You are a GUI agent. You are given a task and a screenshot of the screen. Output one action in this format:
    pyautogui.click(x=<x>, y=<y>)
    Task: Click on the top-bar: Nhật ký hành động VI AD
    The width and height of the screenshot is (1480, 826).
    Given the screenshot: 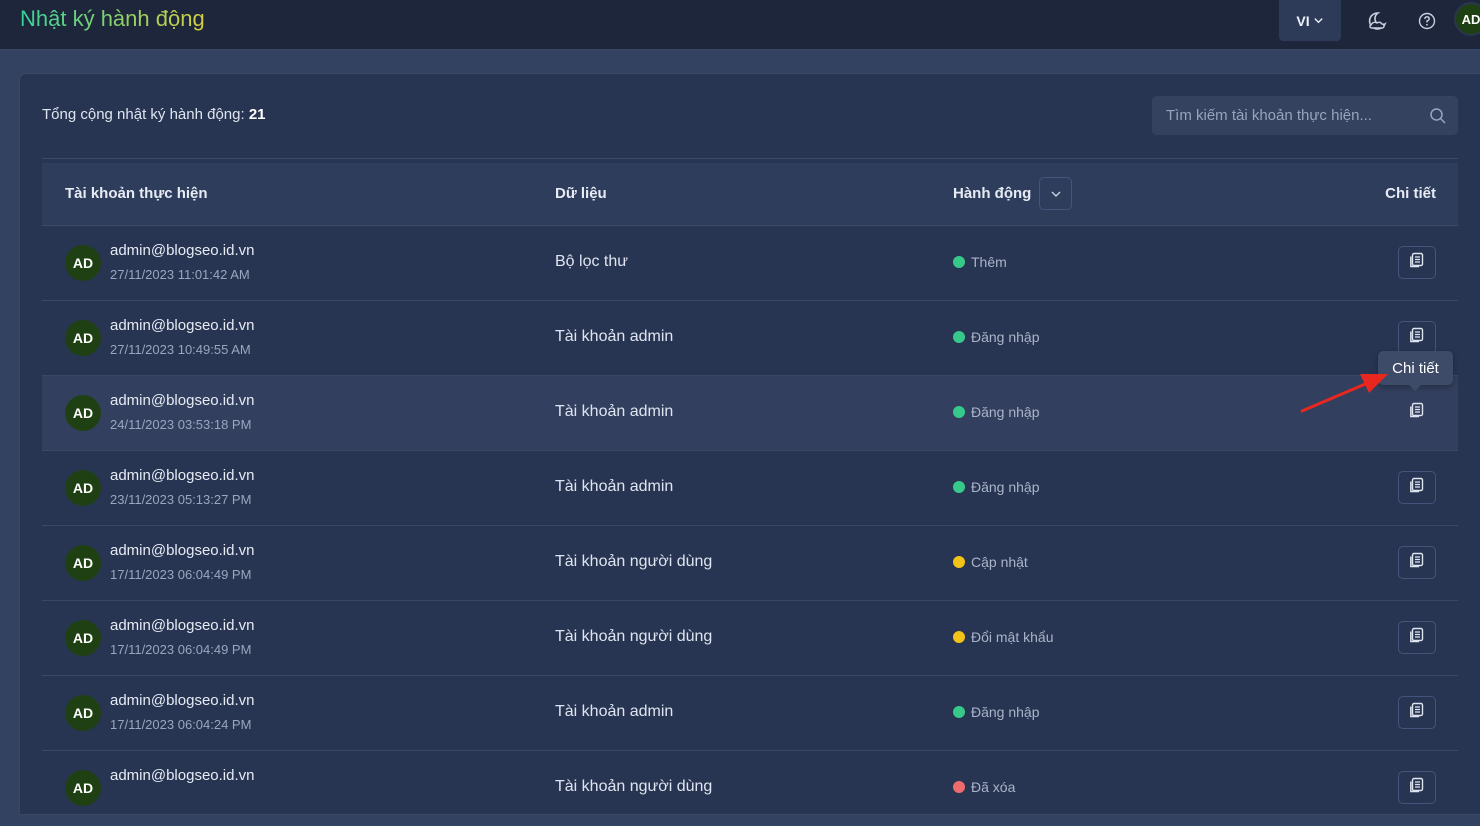 What is the action you would take?
    pyautogui.click(x=740, y=25)
    